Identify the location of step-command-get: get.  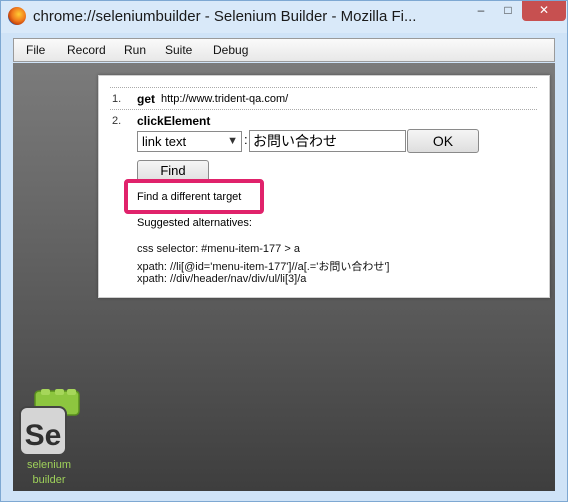
(146, 99).